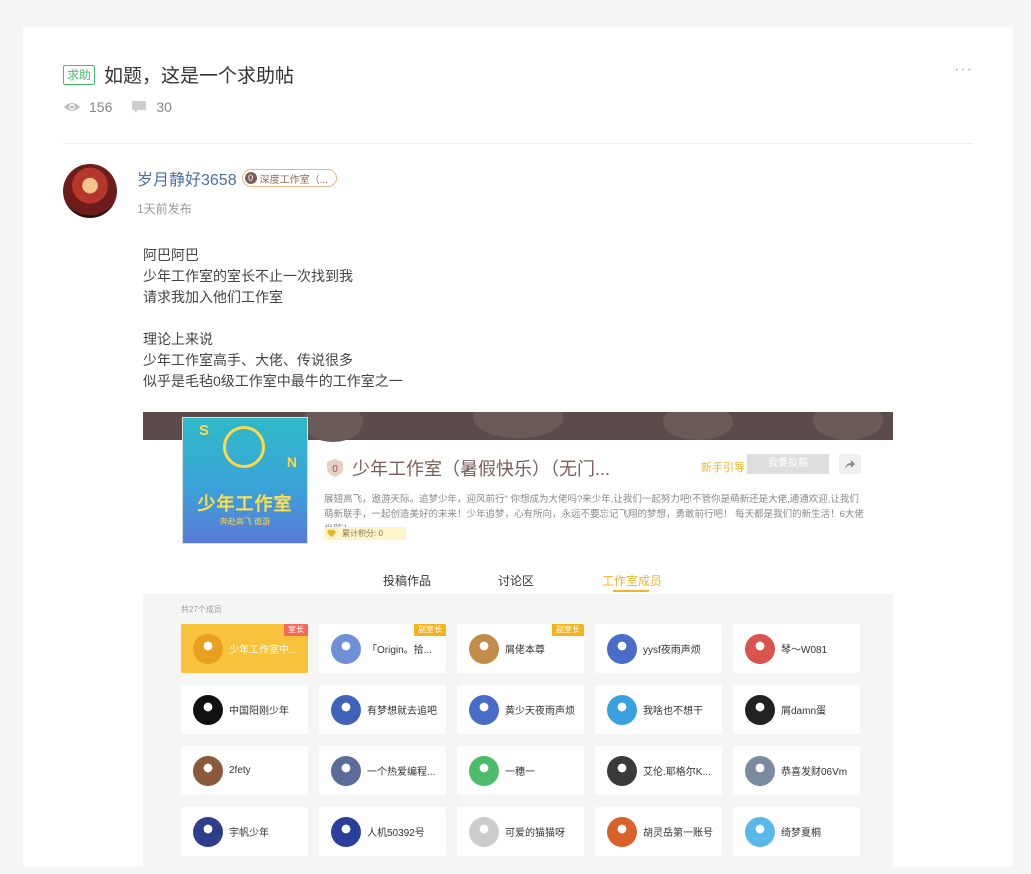 This screenshot has height=874, width=1031. I want to click on lemon-icon, so click(244, 447).